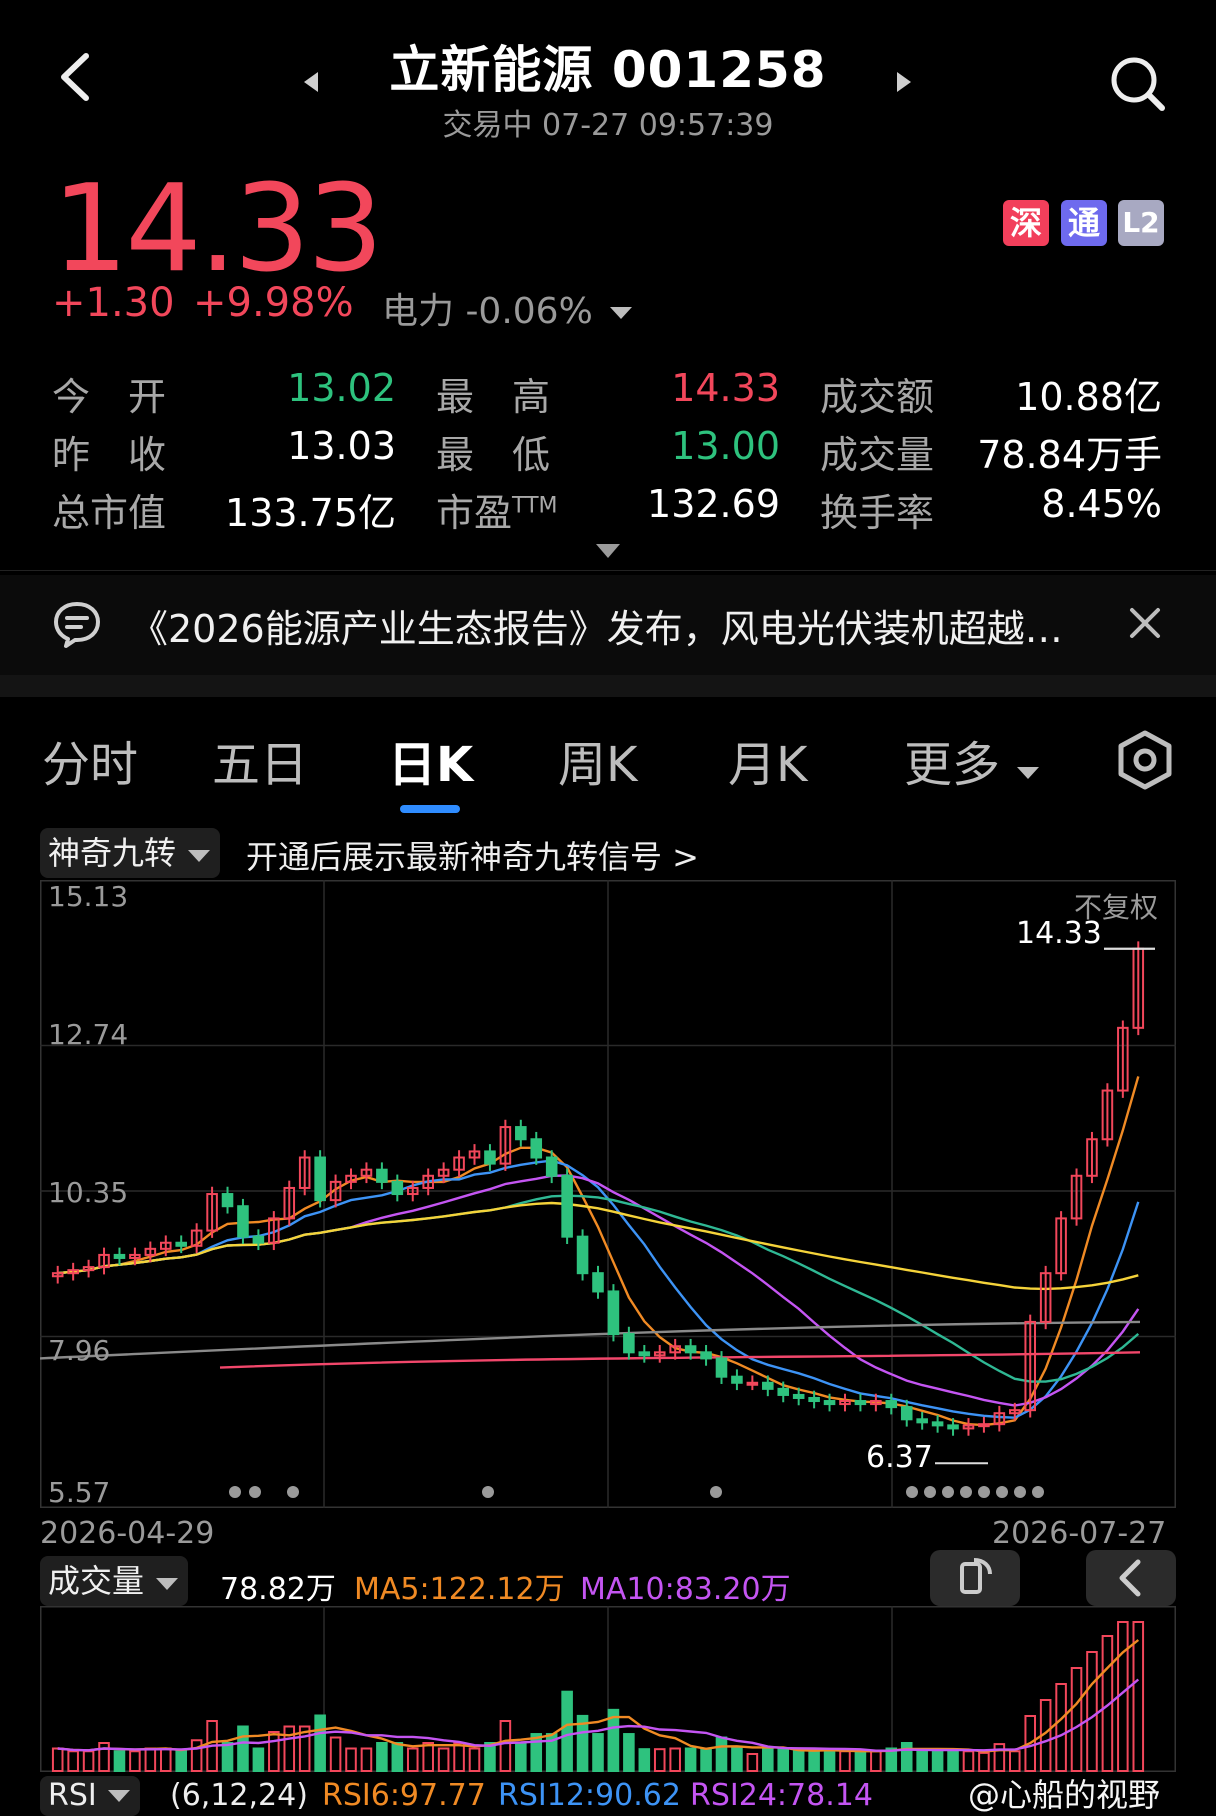 The height and width of the screenshot is (1816, 1216). I want to click on low-marker-label: 6.37, so click(899, 1457).